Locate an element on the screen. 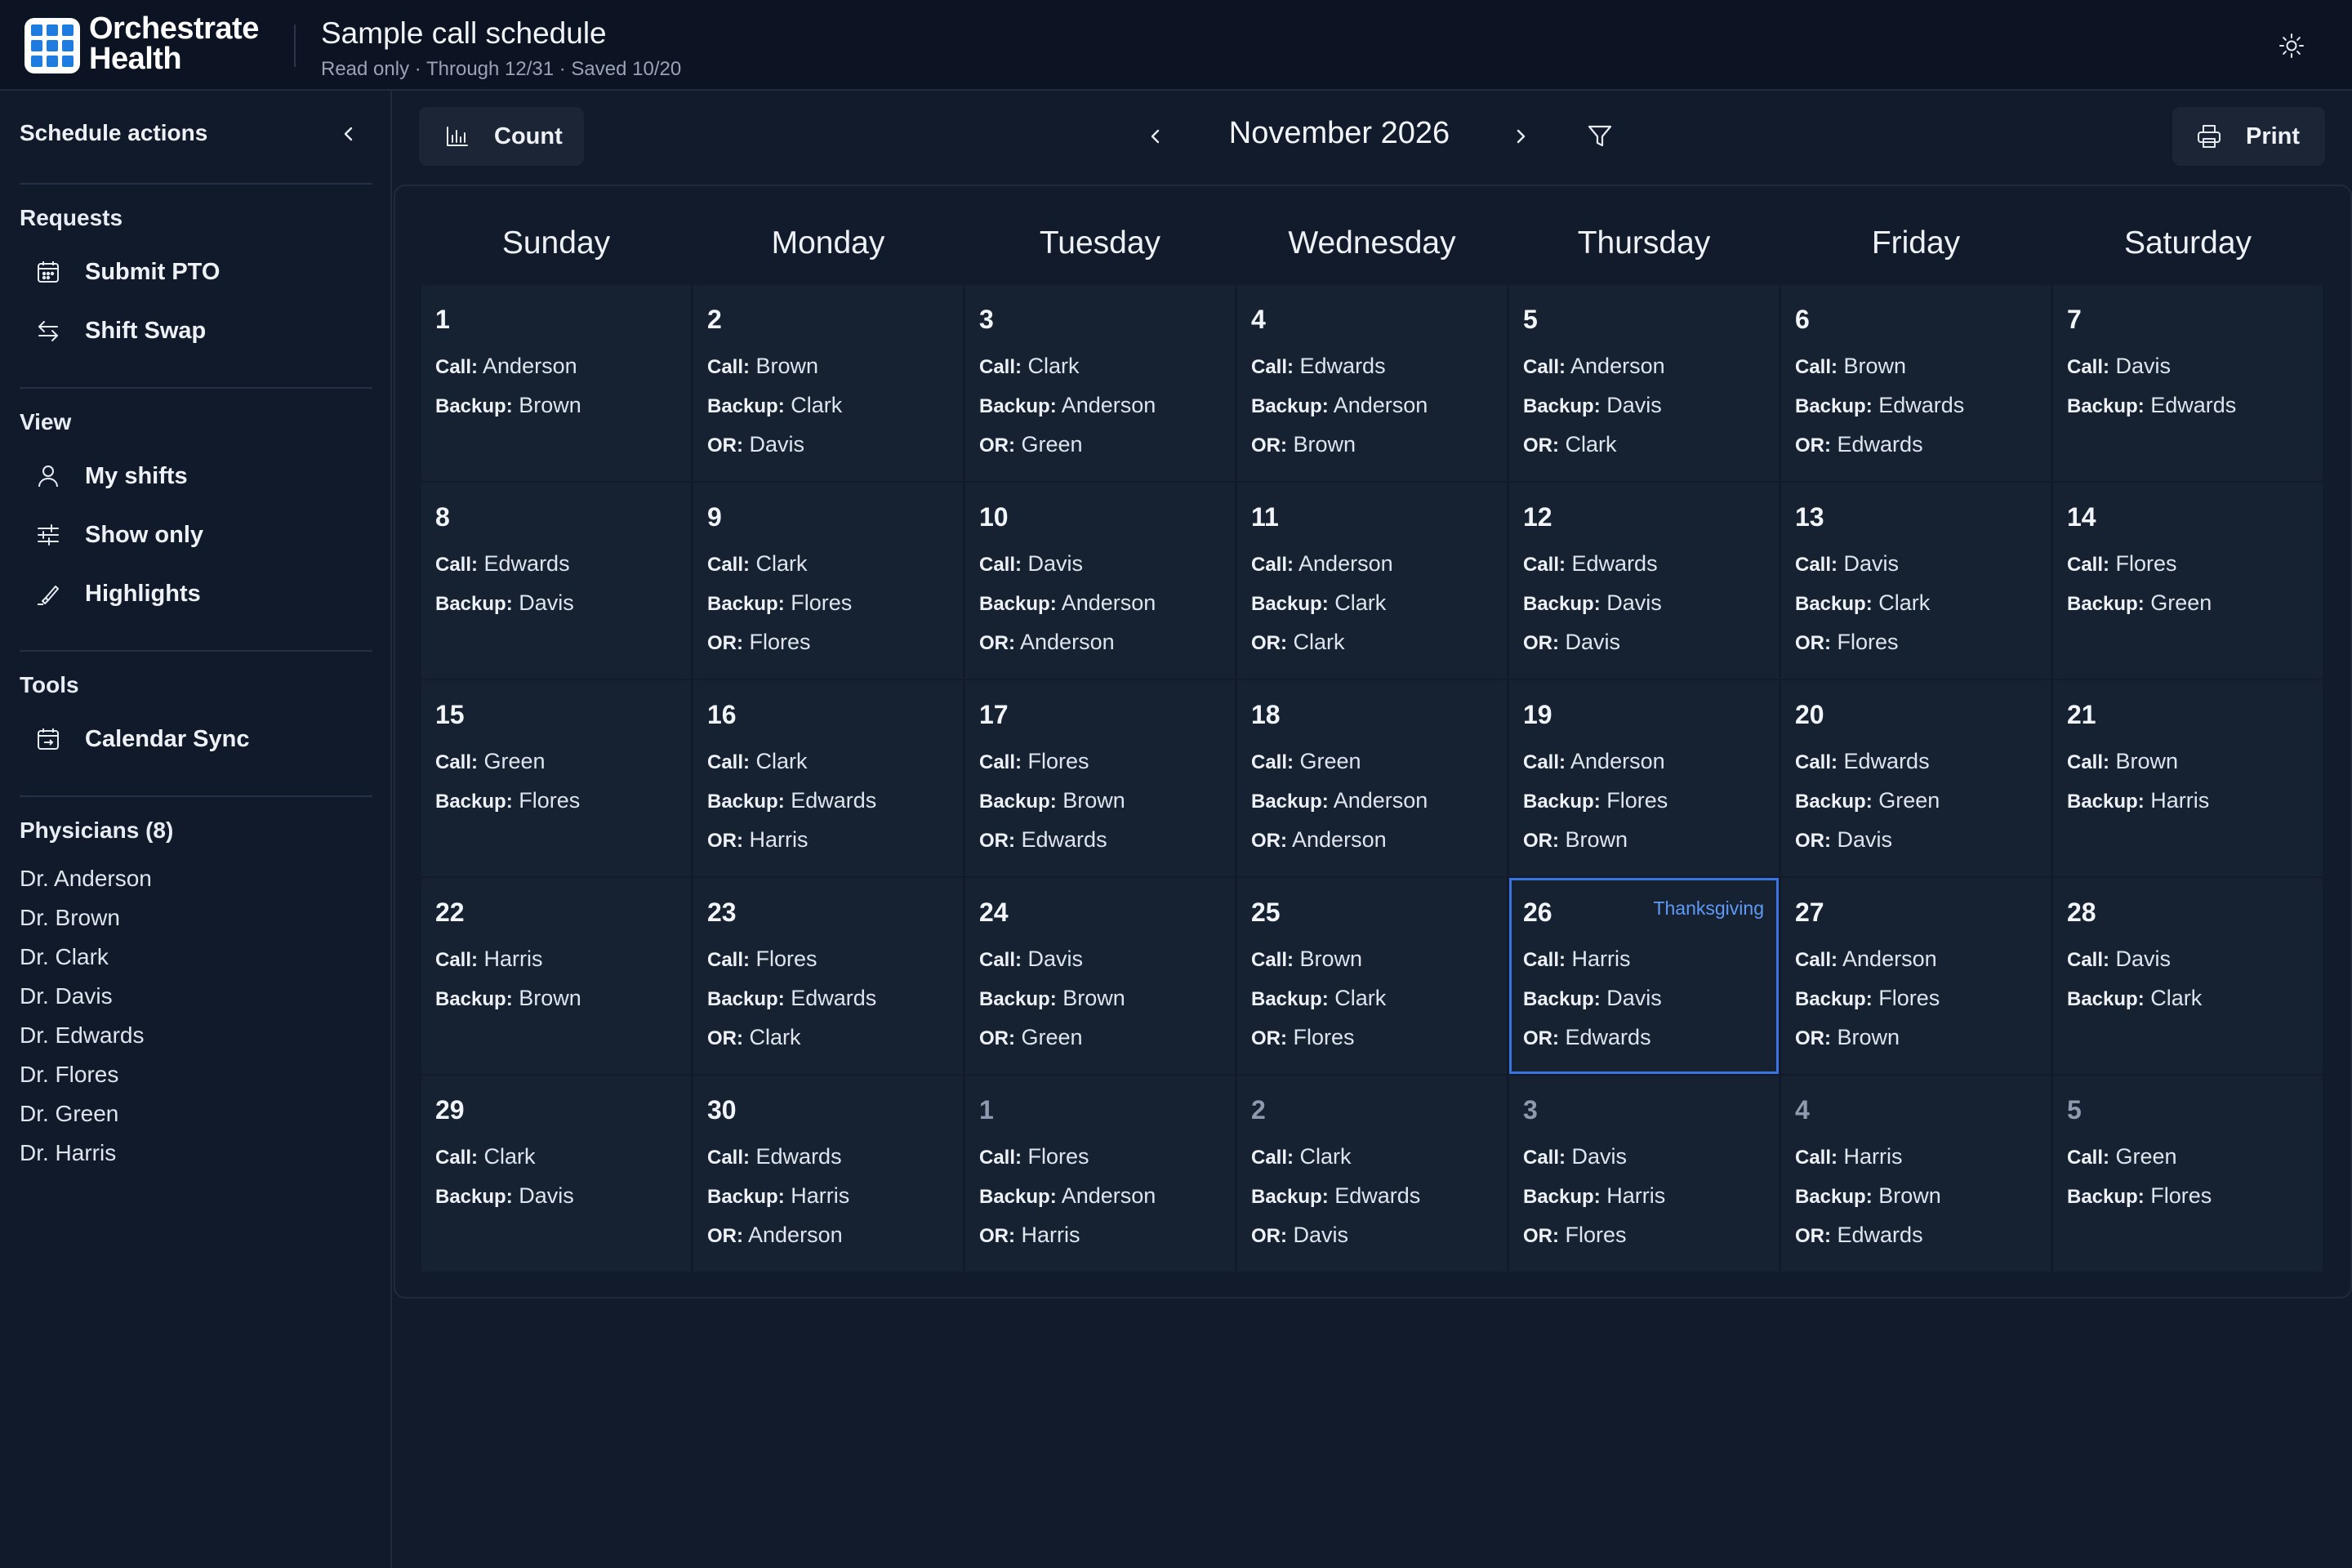 This screenshot has height=1568, width=2352. next-month-button is located at coordinates (1520, 136).